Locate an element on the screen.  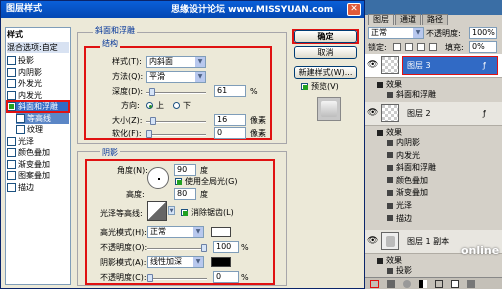
blend-options-item: 混合选项:自定 is located at coordinates (38, 47).